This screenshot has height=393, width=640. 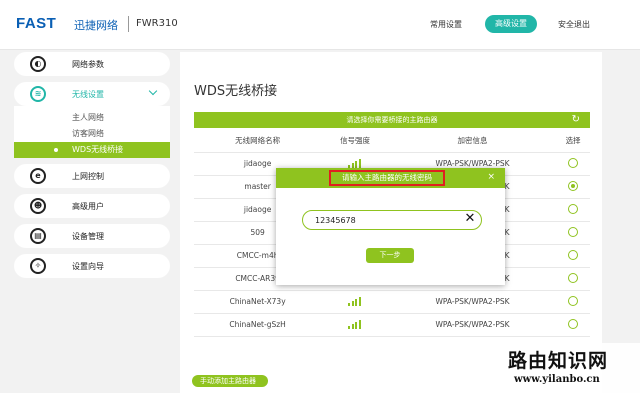 What do you see at coordinates (390, 255) in the screenshot?
I see `next-step-button: 下一步` at bounding box center [390, 255].